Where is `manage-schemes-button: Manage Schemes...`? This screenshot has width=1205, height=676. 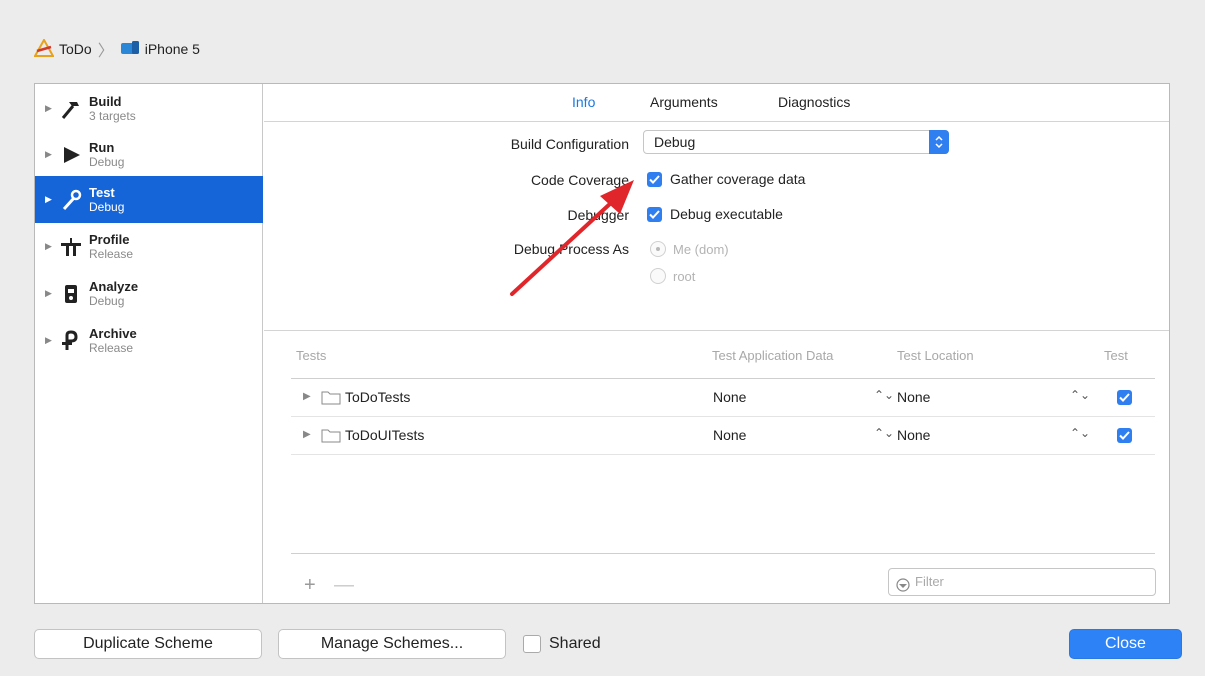
manage-schemes-button: Manage Schemes... is located at coordinates (392, 644).